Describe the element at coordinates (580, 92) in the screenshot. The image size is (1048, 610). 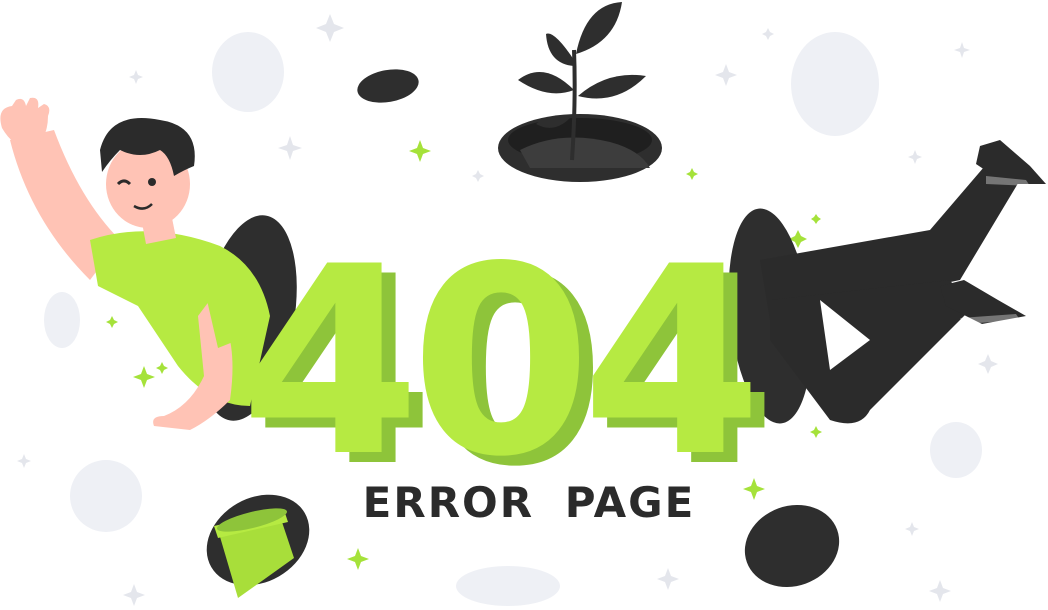
I see `plant-hole` at that location.